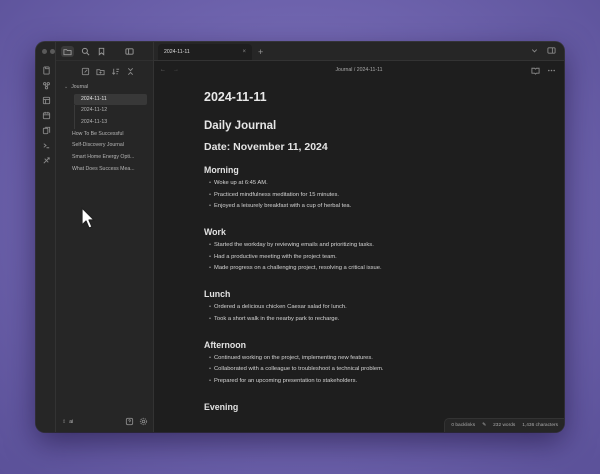 Image resolution: width=600 pixels, height=474 pixels. What do you see at coordinates (129, 421) in the screenshot?
I see `help-icon` at bounding box center [129, 421].